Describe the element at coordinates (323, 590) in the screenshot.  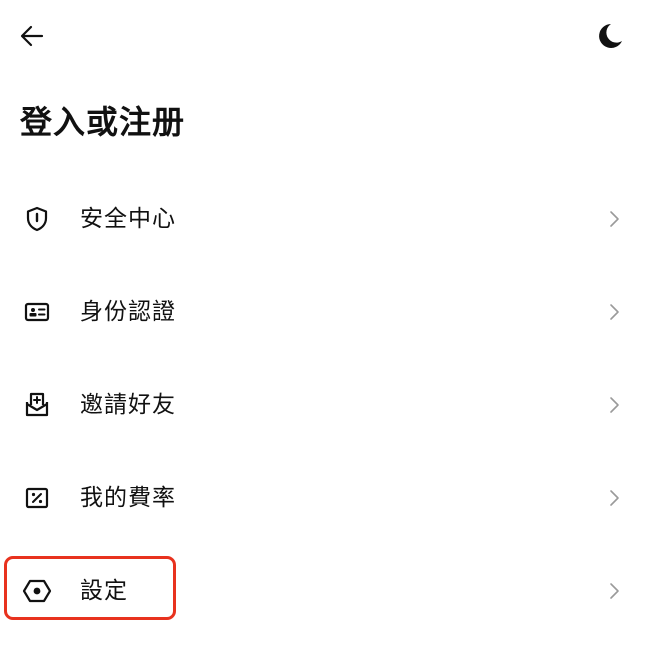
I see `menu-item-settings: 設定` at that location.